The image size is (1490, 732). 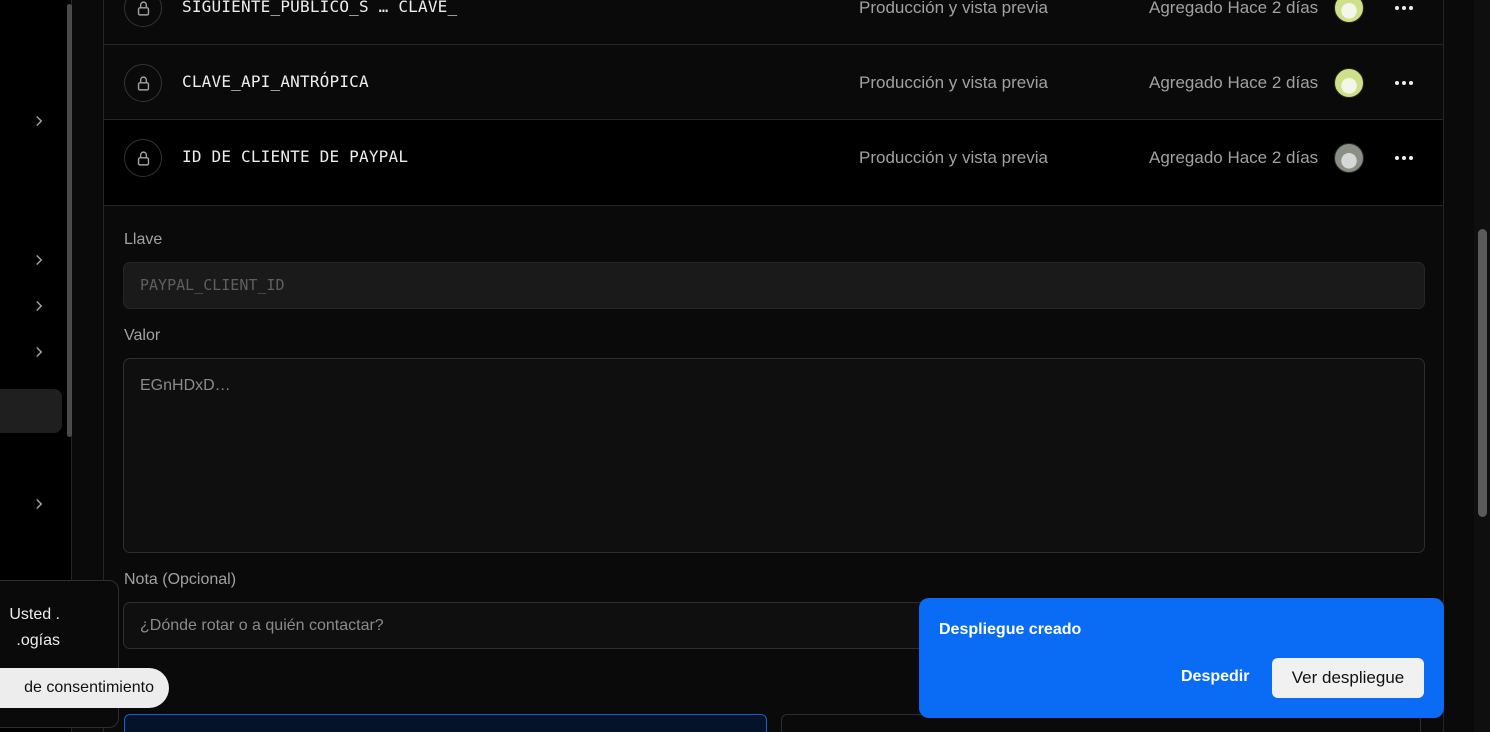 I want to click on view-deployment-button: Ver despliegue, so click(x=1348, y=678).